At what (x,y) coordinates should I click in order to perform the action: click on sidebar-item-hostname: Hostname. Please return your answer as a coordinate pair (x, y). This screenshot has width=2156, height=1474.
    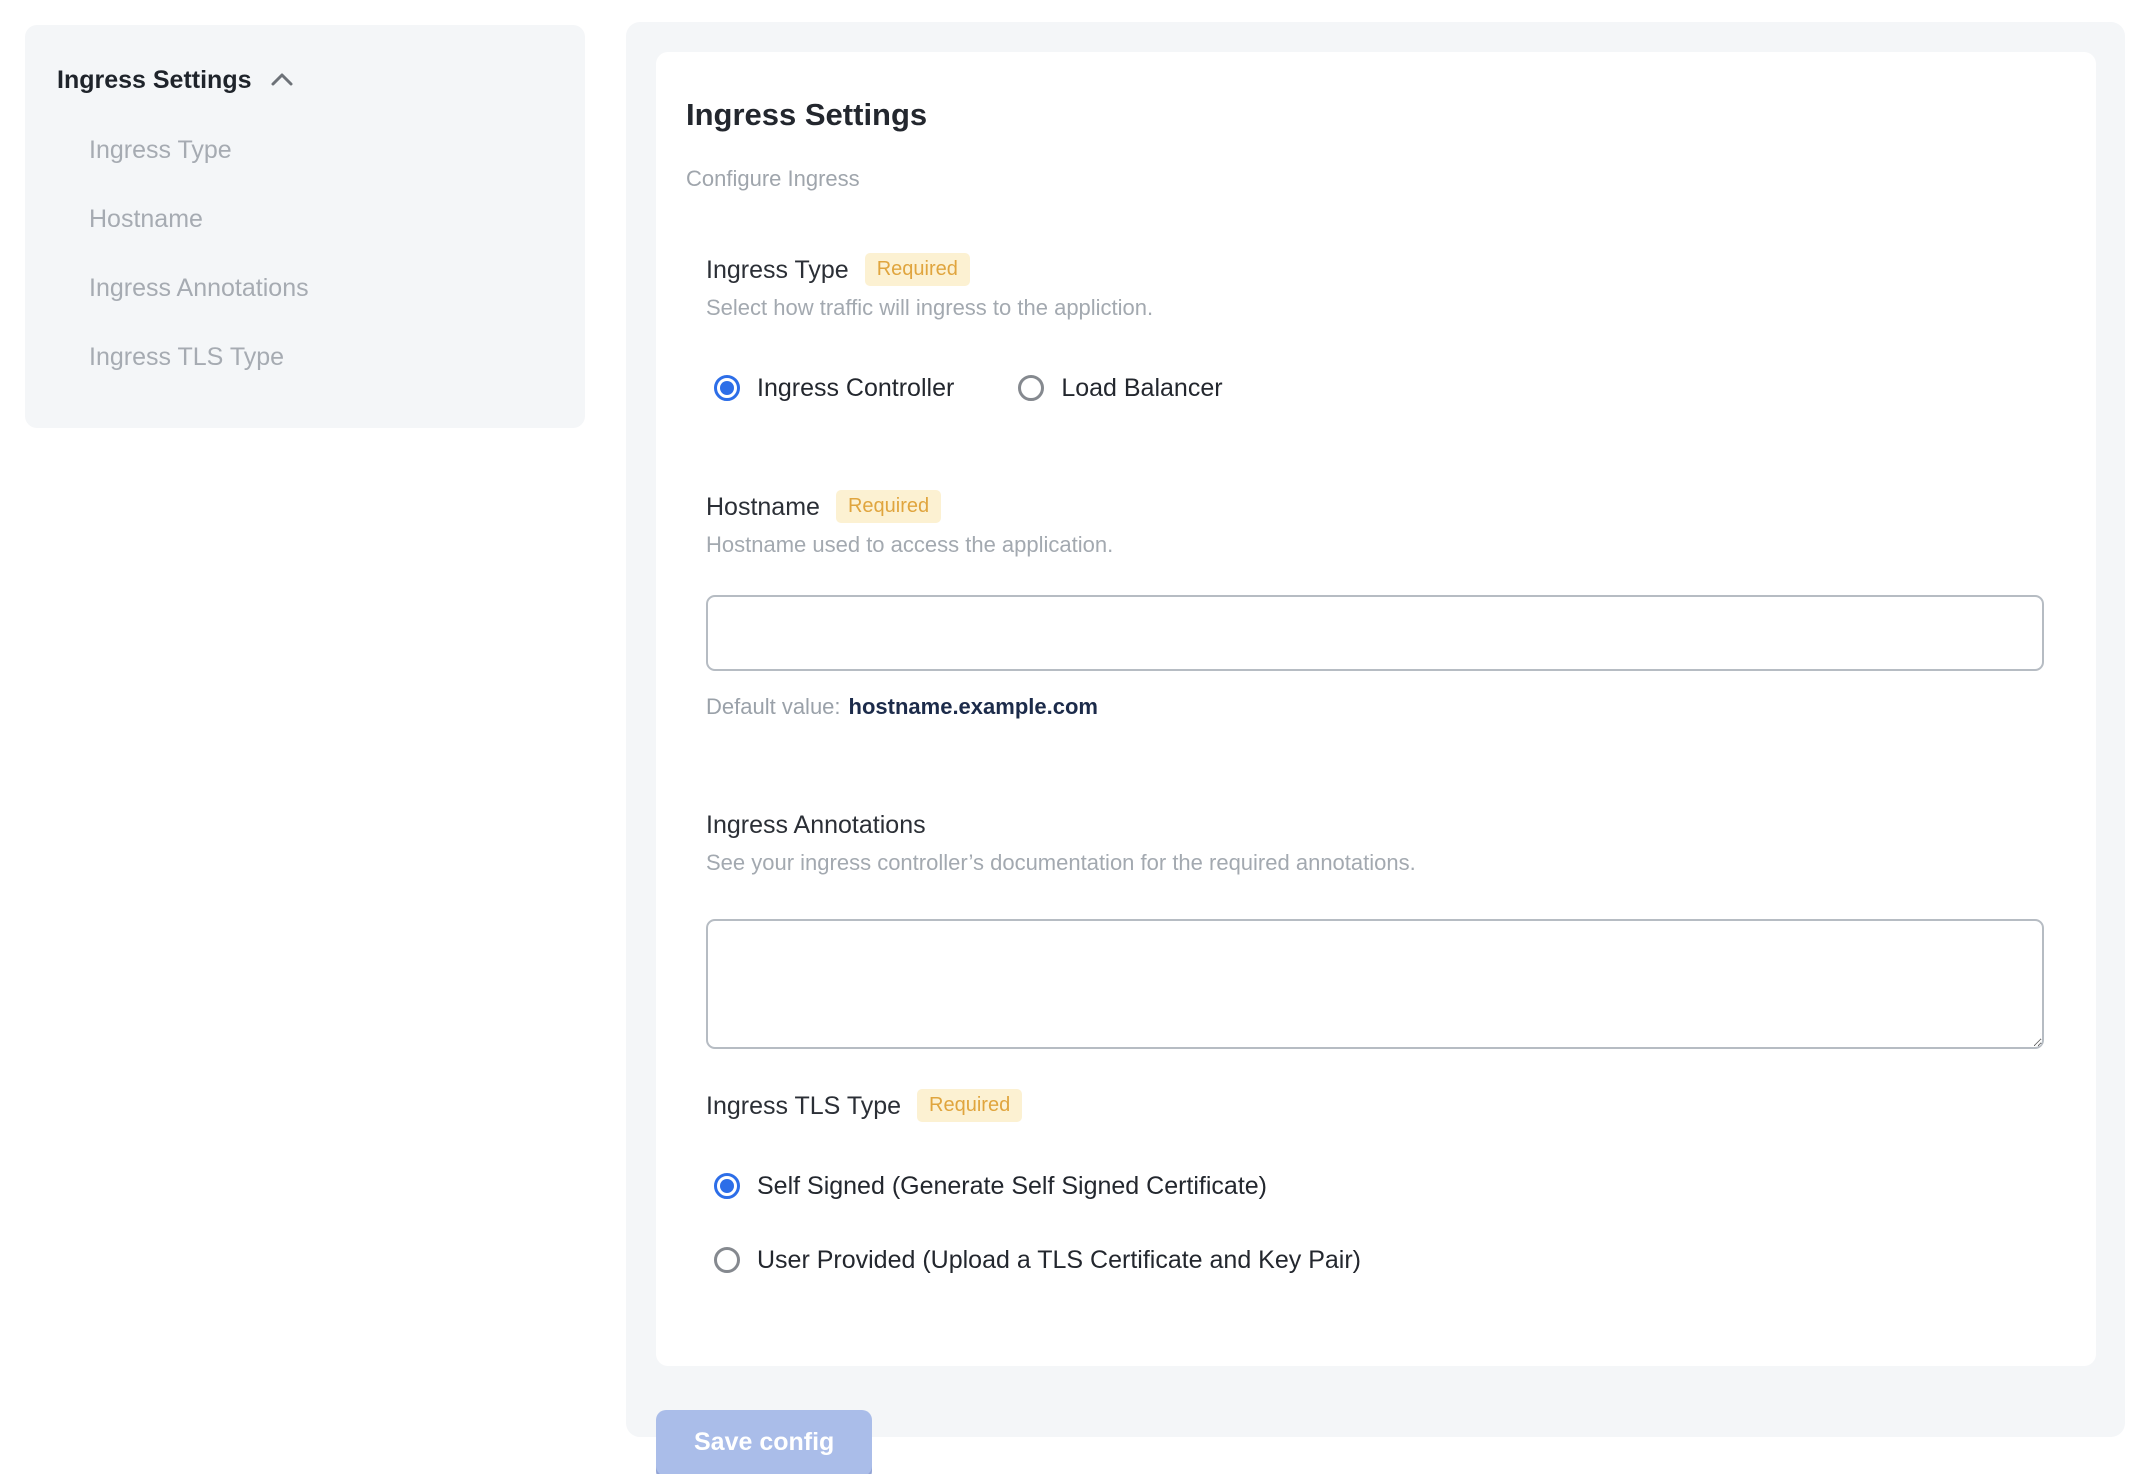
    Looking at the image, I should click on (319, 219).